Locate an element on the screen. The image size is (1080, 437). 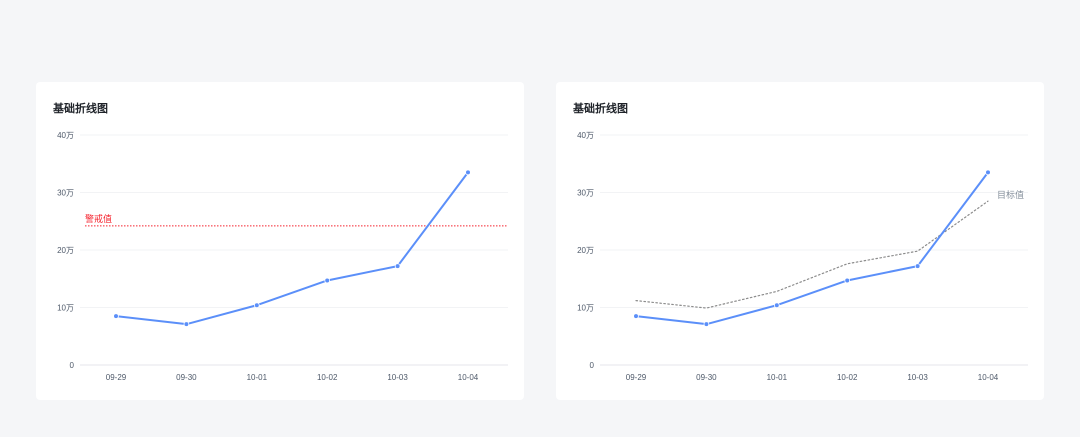
reference-line-label: 警戒值 is located at coordinates (98, 218).